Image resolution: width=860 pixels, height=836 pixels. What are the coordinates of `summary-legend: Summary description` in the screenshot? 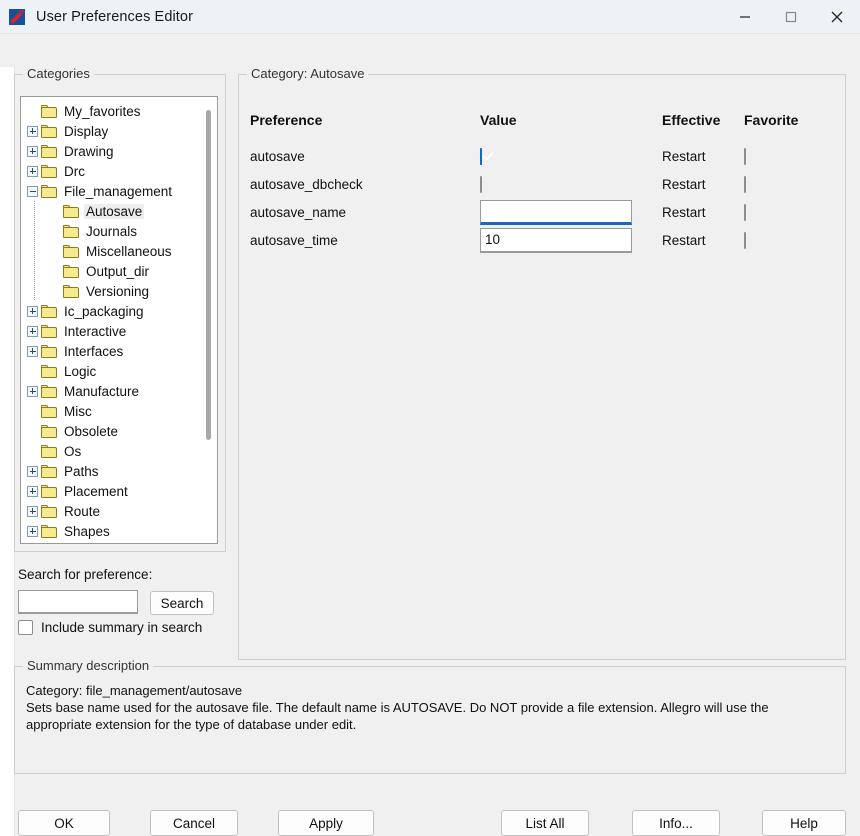 It's located at (88, 665).